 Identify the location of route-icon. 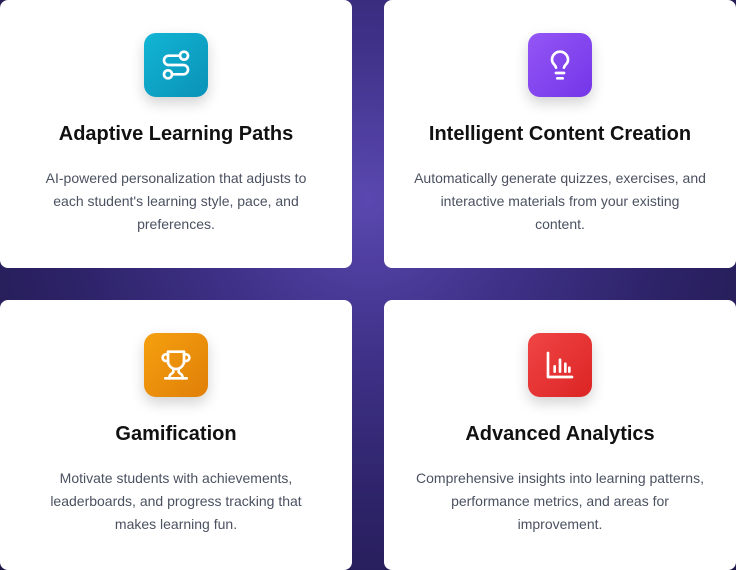
(176, 65).